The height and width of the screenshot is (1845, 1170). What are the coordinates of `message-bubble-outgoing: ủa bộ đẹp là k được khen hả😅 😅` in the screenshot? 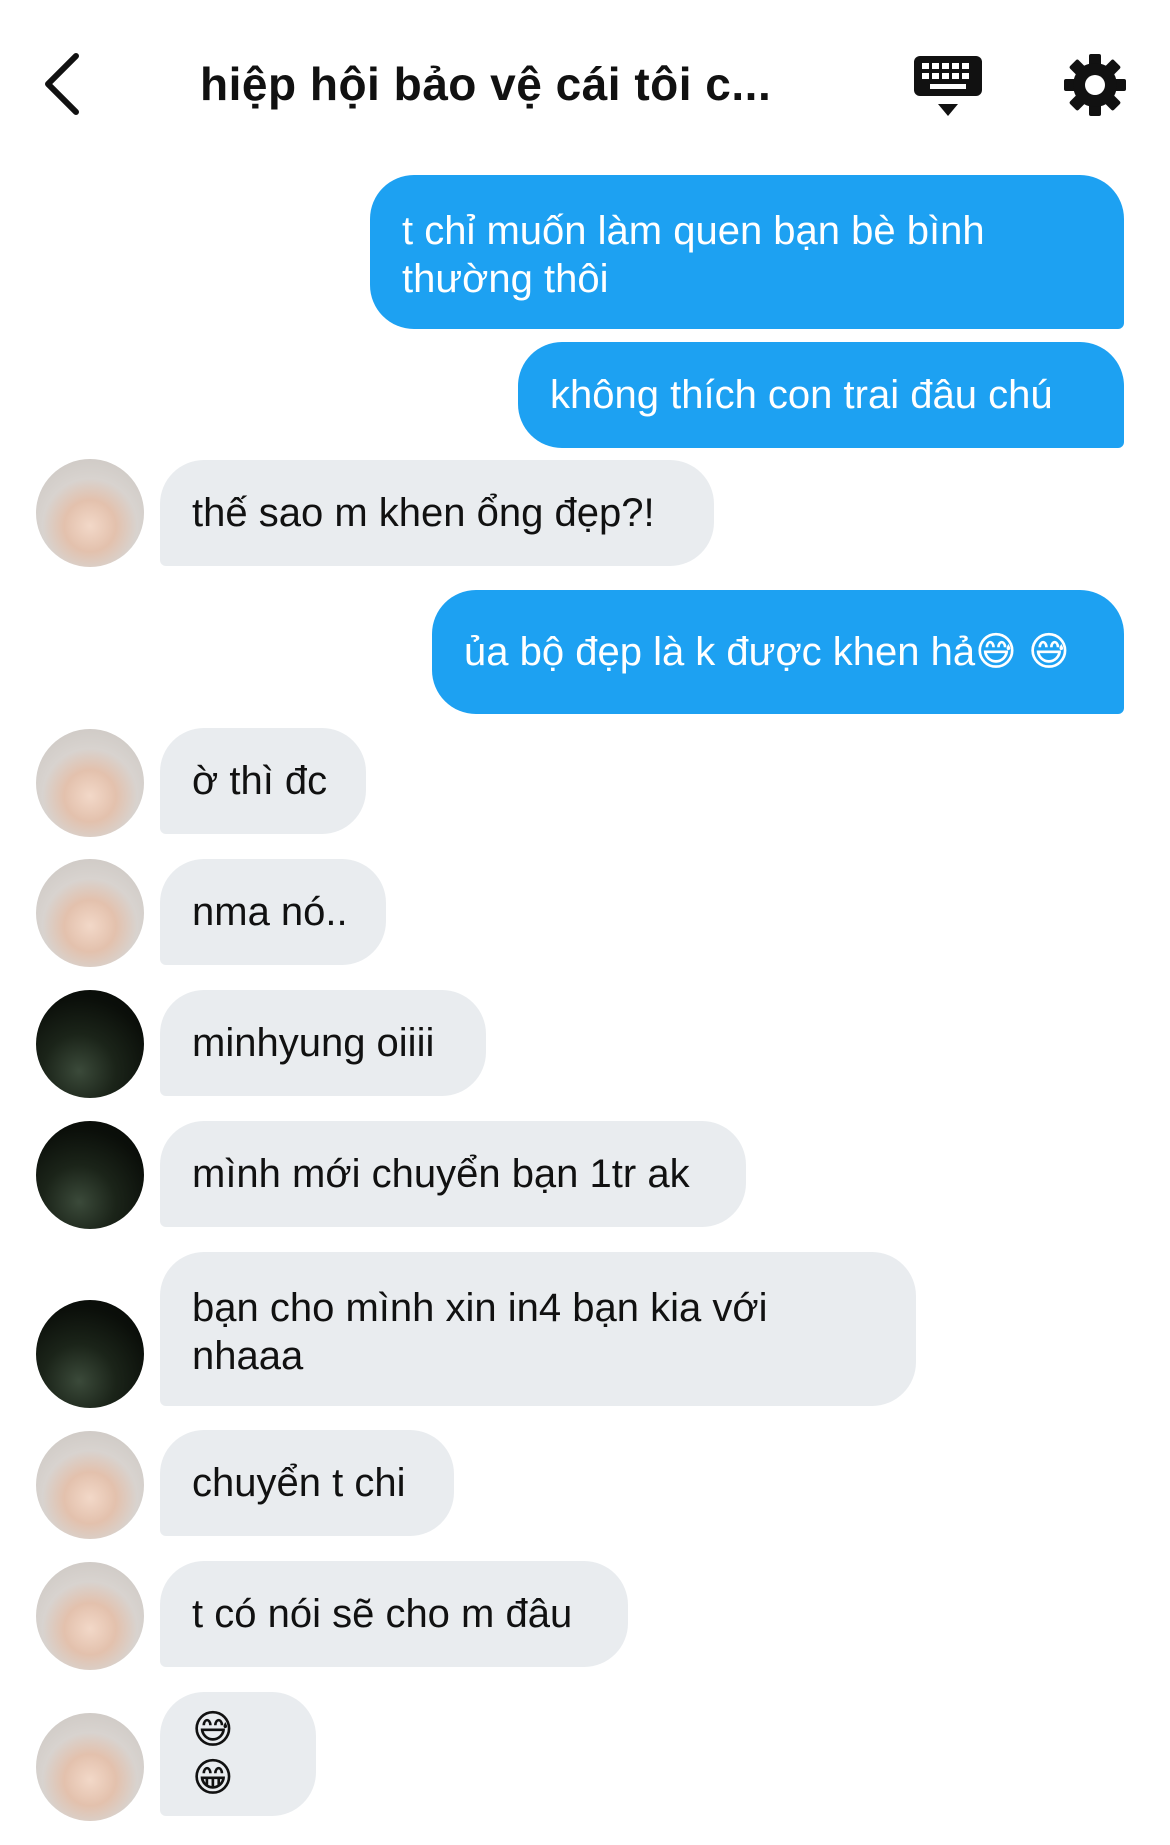 It's located at (778, 652).